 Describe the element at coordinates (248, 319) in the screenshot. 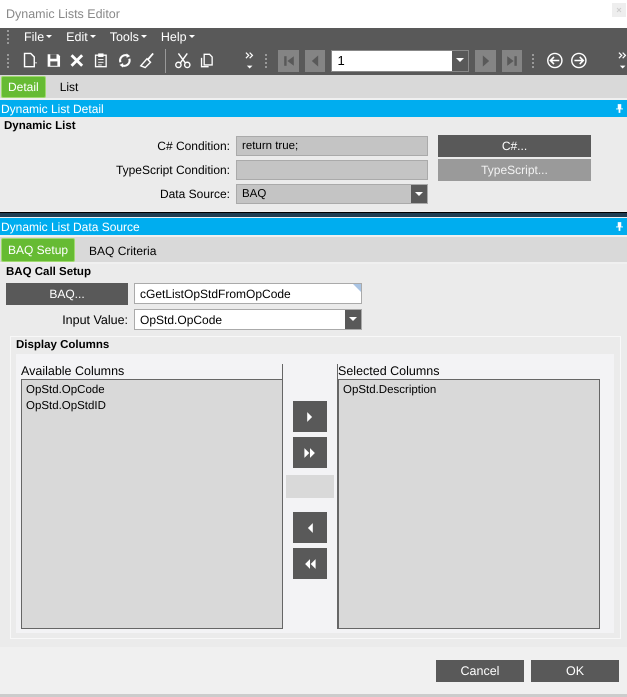

I see `dropdown-field: OpStd.OpCode` at that location.